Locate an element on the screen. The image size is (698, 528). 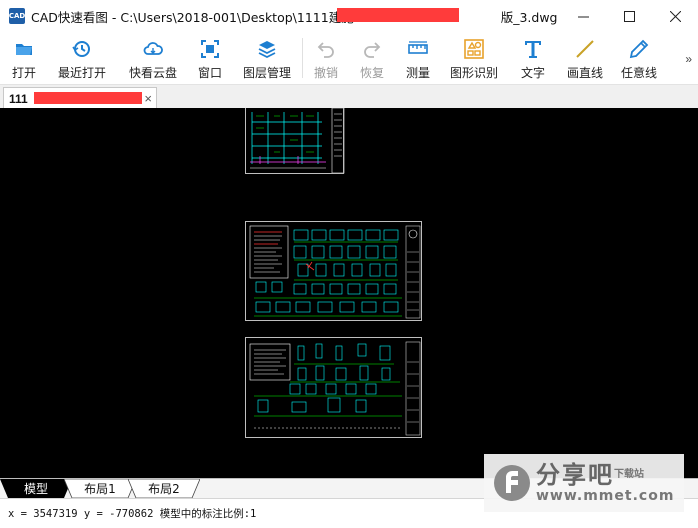
toolbar-more-button: » is located at coordinates (688, 59).